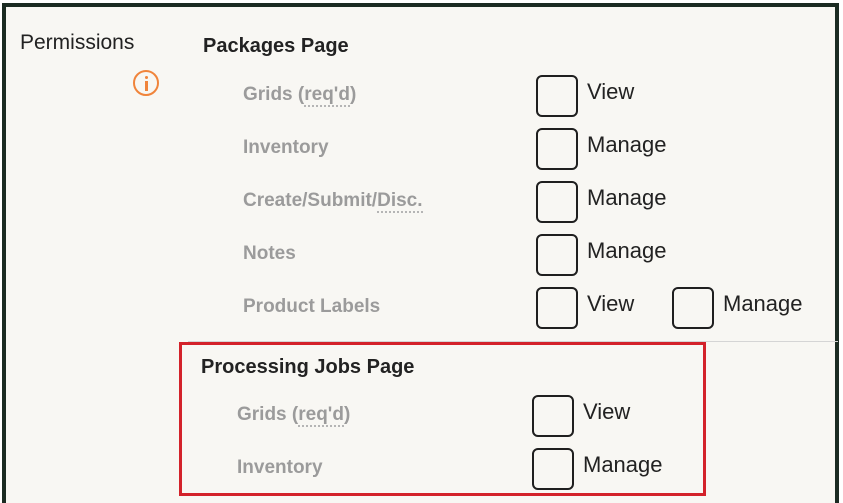  Describe the element at coordinates (557, 96) in the screenshot. I see `packages-grids-view-checkbox` at that location.